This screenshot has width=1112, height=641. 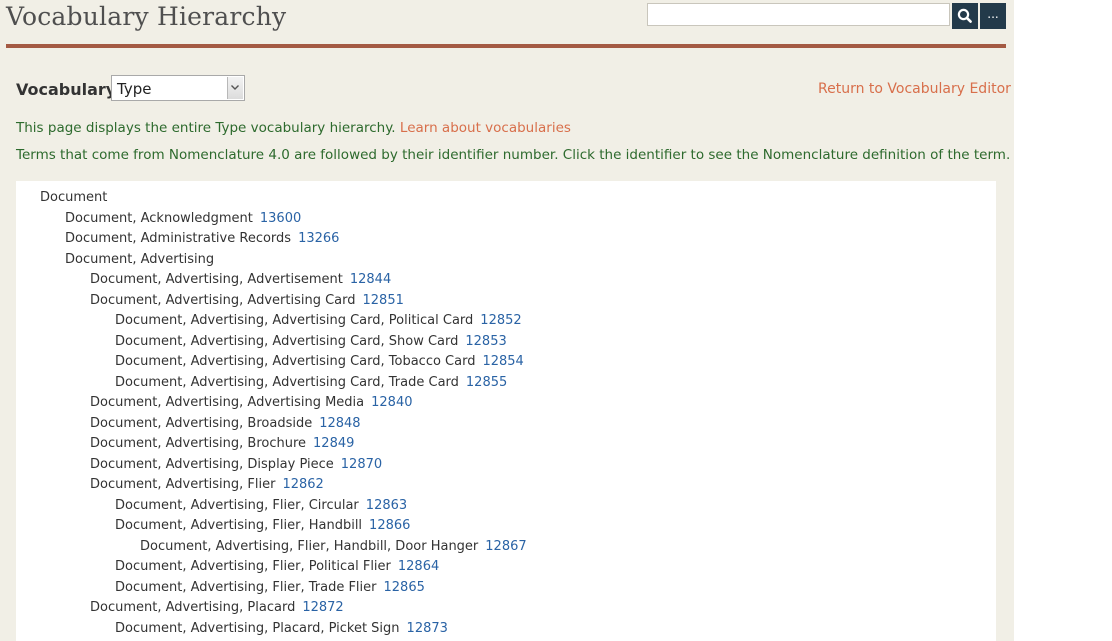 I want to click on search-button, so click(x=965, y=16).